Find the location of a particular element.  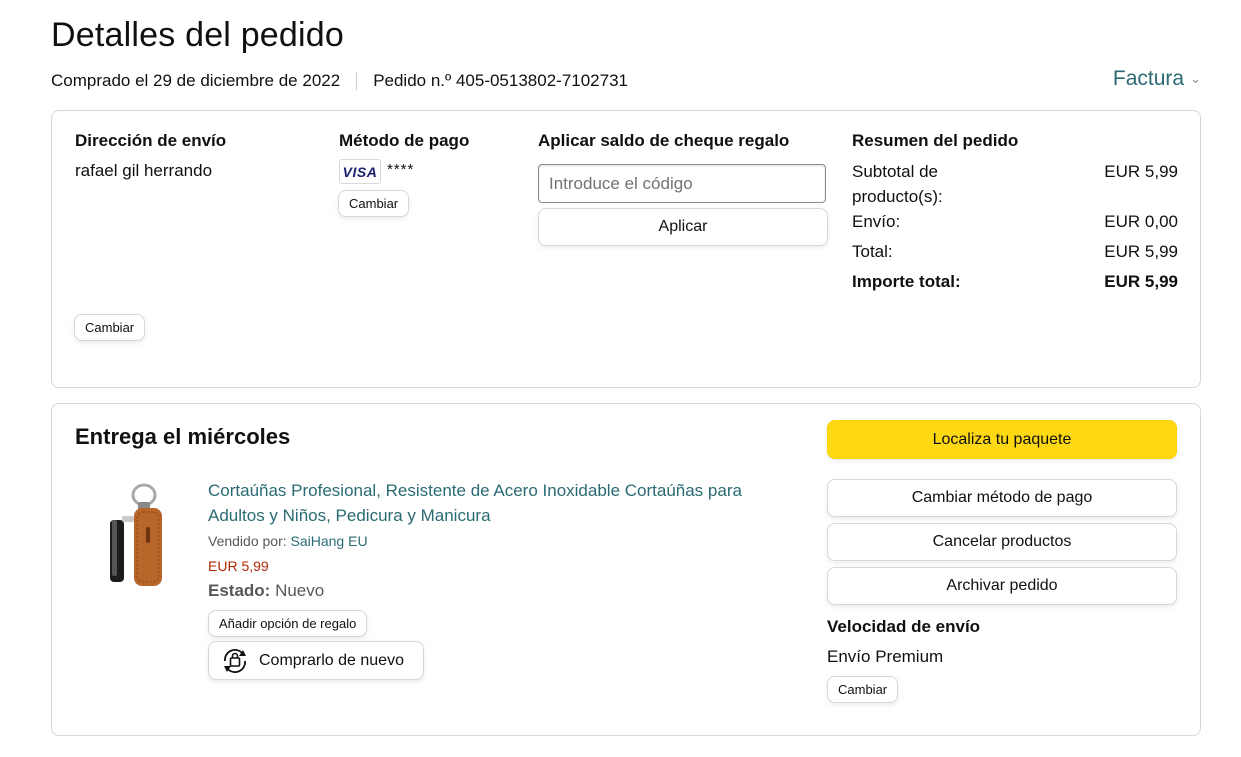

gift-card-heading: Aplicar saldo de cheque regalo is located at coordinates (664, 140).